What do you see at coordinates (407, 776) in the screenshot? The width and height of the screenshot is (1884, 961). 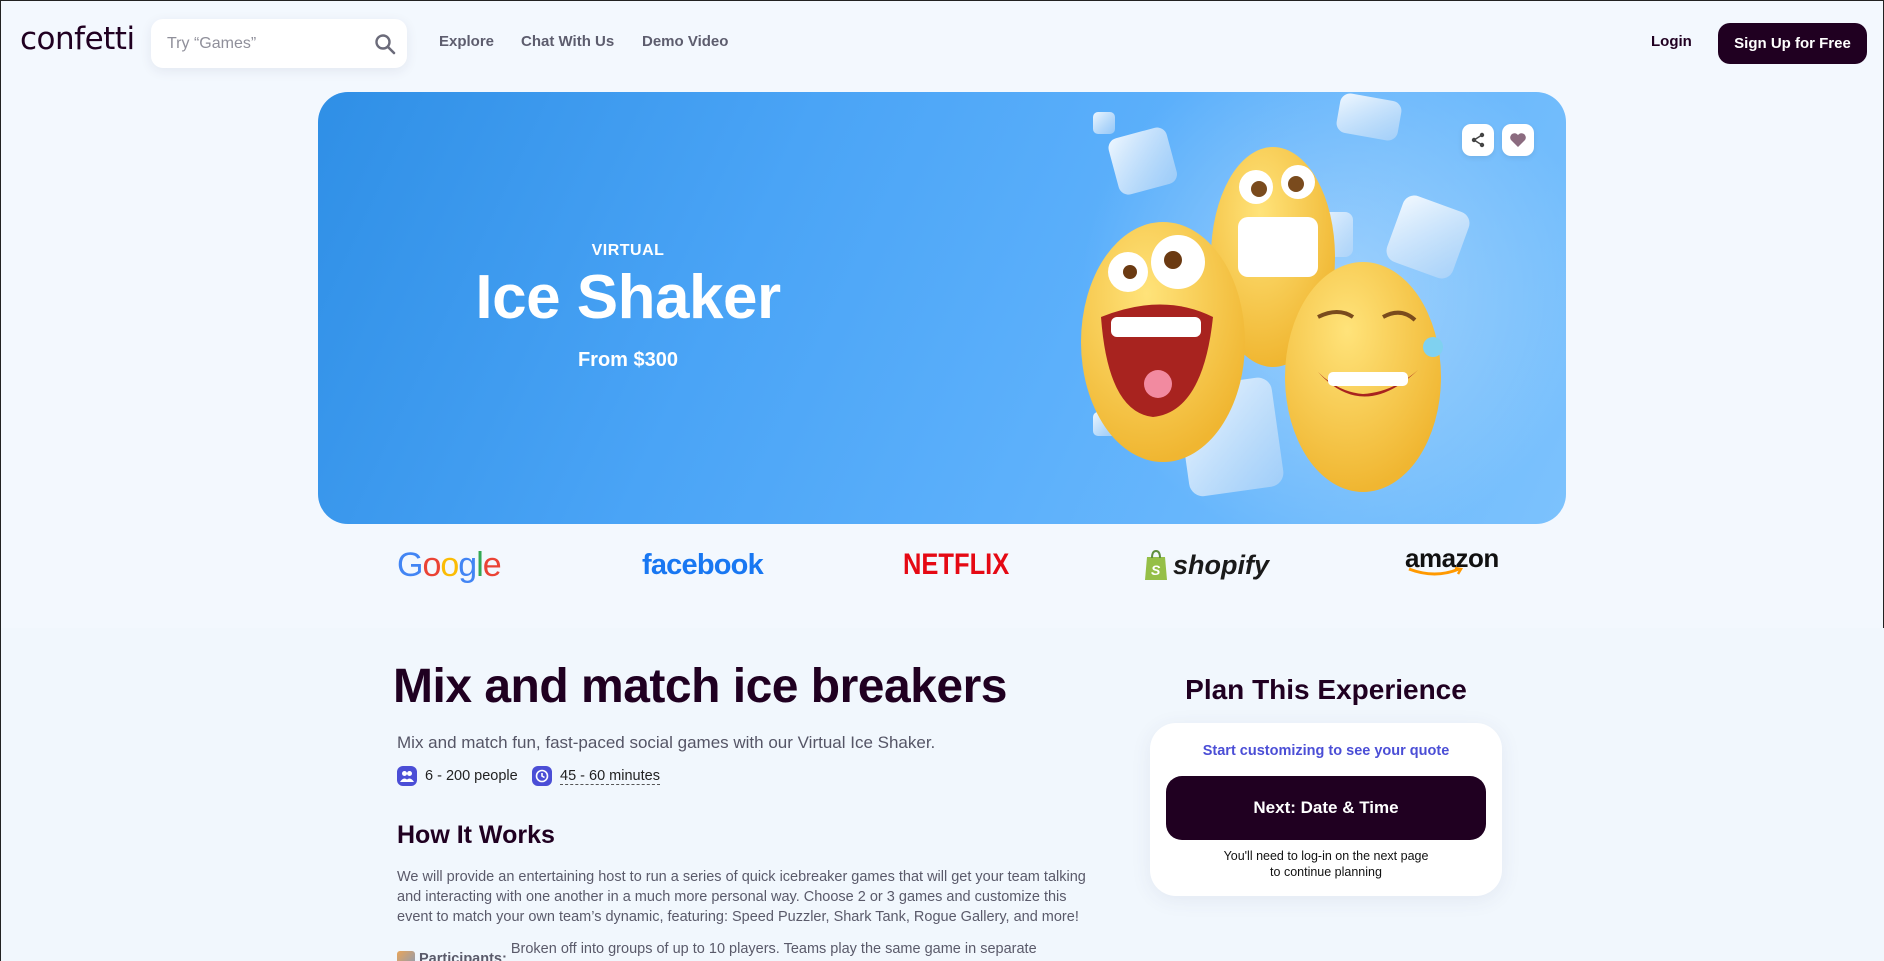 I see `people-icon` at bounding box center [407, 776].